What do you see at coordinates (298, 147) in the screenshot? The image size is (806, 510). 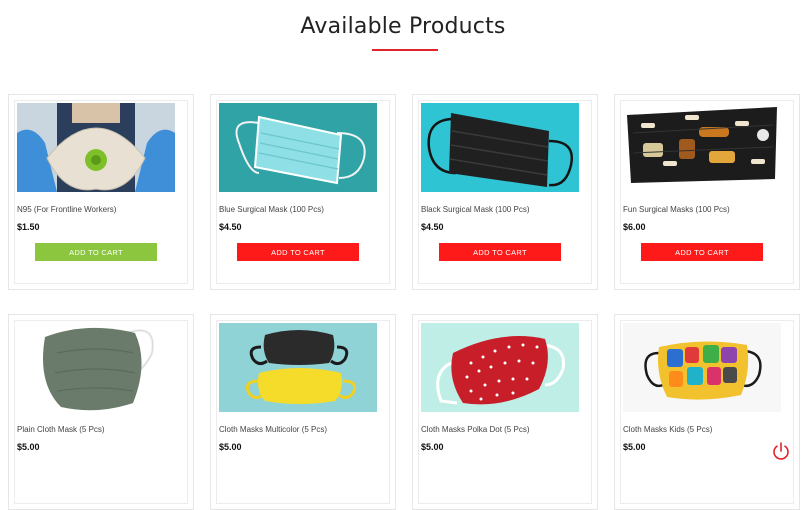 I see `product-image-blue-surgical` at bounding box center [298, 147].